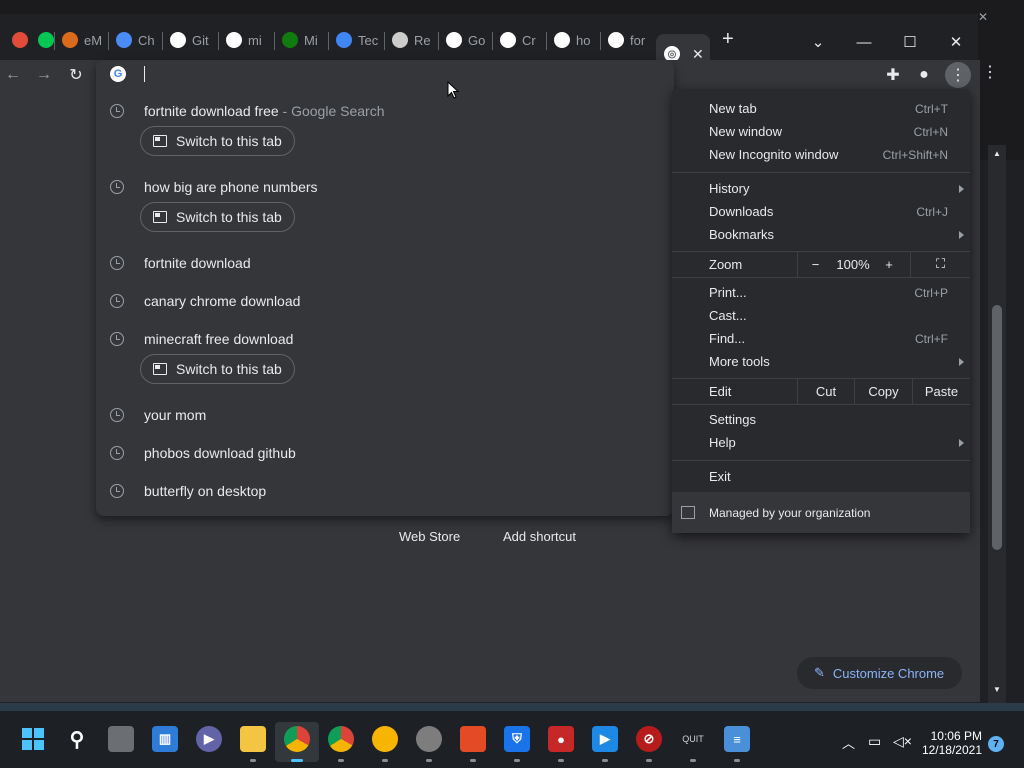  I want to click on copy-button: Copy, so click(883, 391).